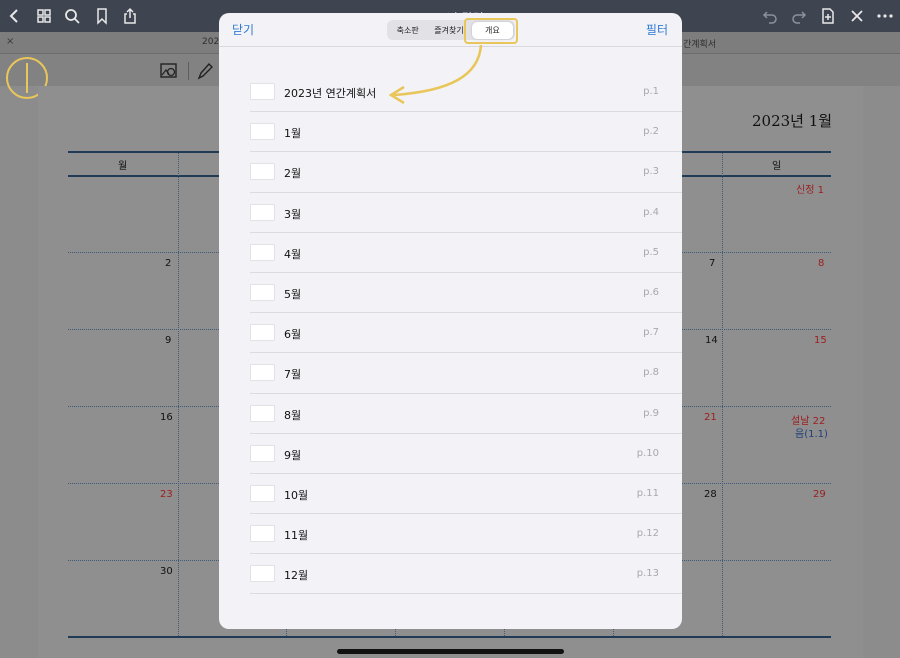  What do you see at coordinates (651, 212) in the screenshot?
I see `outline-item-page: p.4` at bounding box center [651, 212].